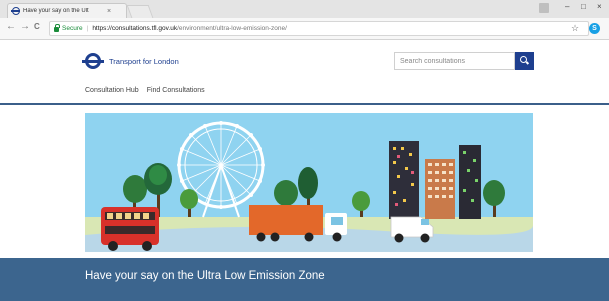  Describe the element at coordinates (135, 28) in the screenshot. I see `url-host: https://consultations.tfl.gov.uk` at that location.